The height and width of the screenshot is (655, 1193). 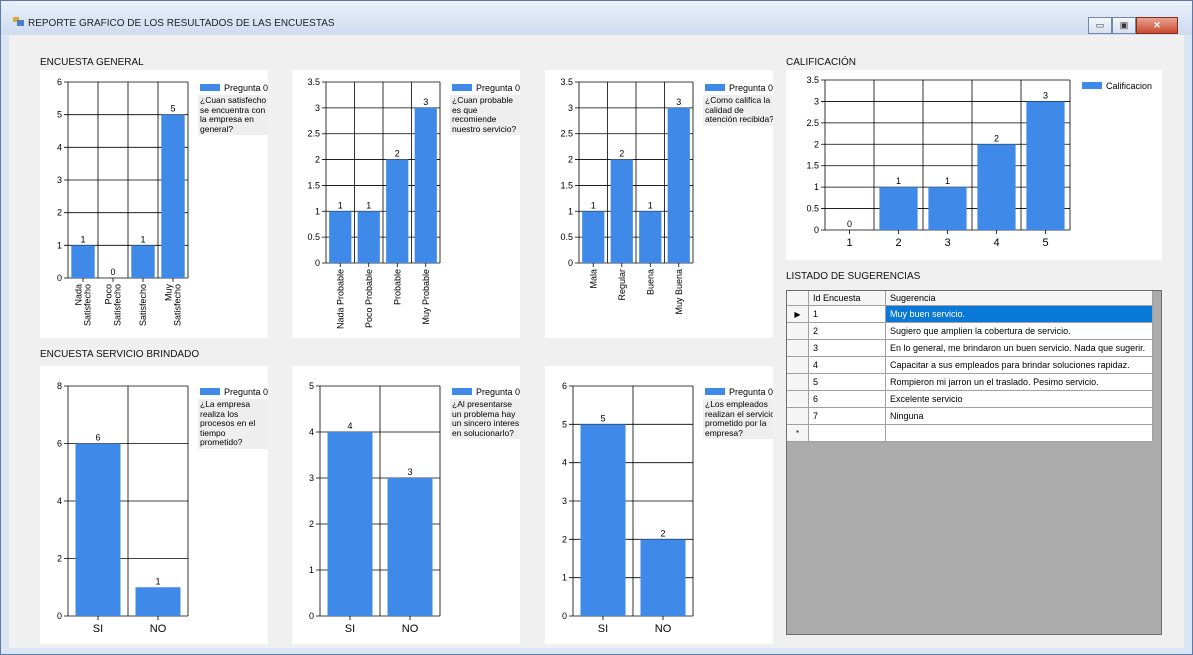 What do you see at coordinates (313, 237) in the screenshot?
I see `y-tick-label: 0.5` at bounding box center [313, 237].